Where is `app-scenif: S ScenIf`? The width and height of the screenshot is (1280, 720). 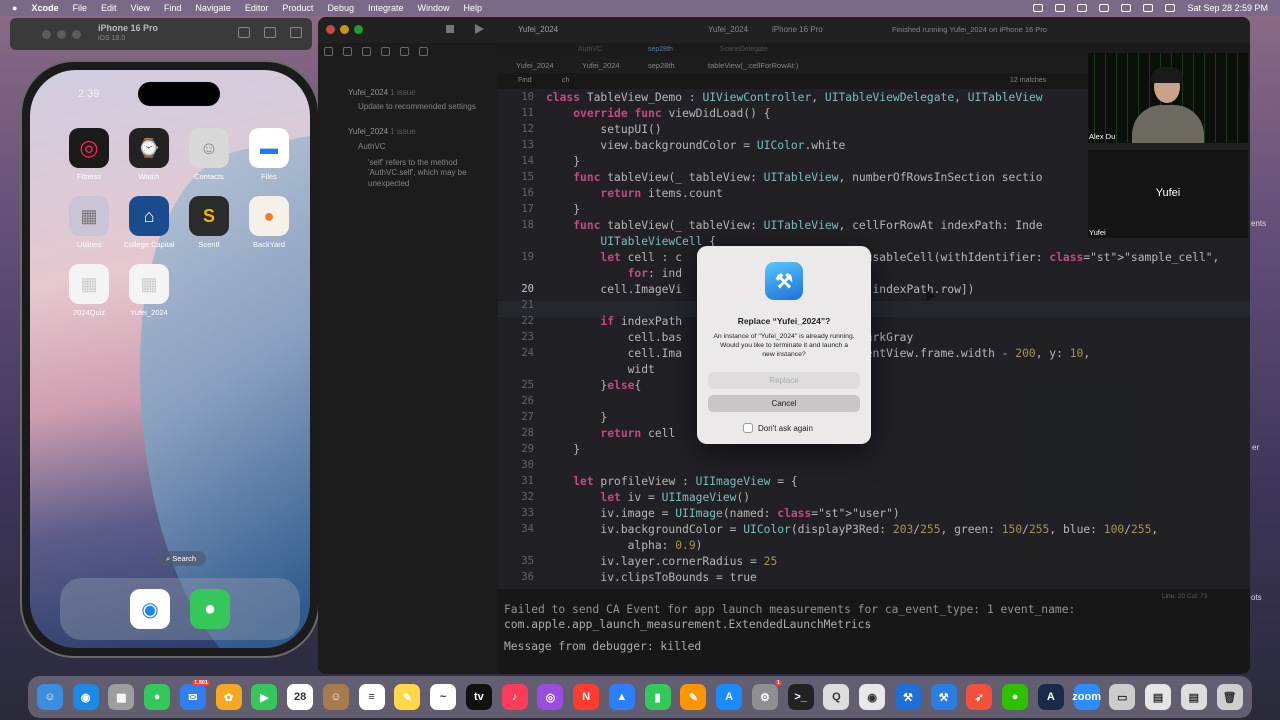 app-scenif: S ScenIf is located at coordinates (209, 222).